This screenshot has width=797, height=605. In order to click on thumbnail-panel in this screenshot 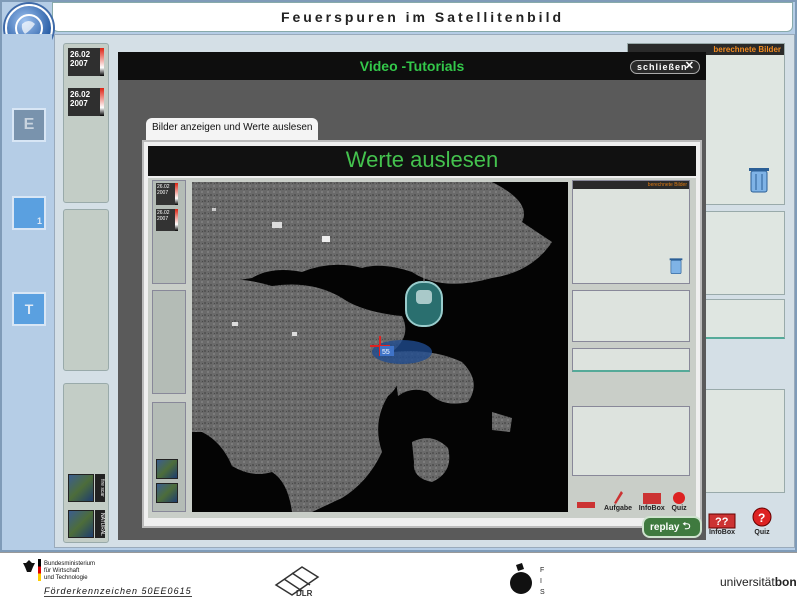, I will do `click(86, 290)`.